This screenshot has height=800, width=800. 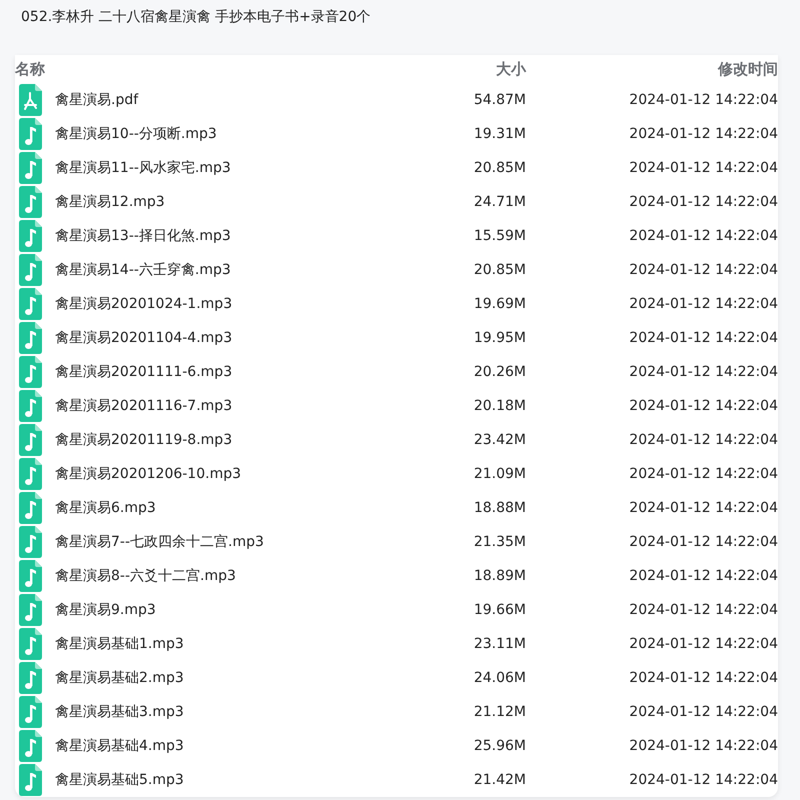 I want to click on file-name: 禽星演易11--风水家宅.mp3, so click(x=210, y=168).